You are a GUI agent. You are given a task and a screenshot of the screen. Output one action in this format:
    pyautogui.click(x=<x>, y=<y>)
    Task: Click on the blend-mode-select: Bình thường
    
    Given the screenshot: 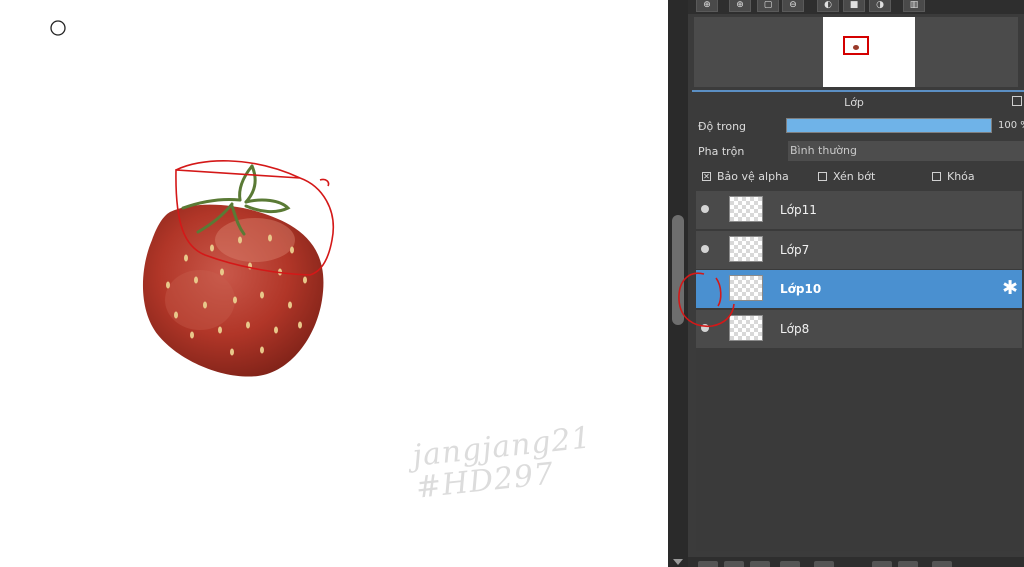 What is the action you would take?
    pyautogui.click(x=906, y=151)
    